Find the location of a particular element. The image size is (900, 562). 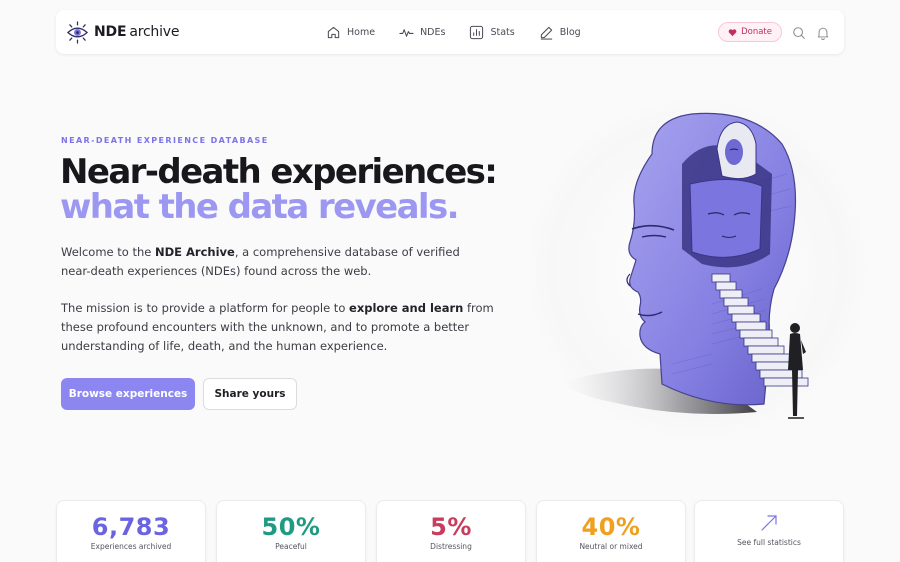

headline-line-2: what the data reveals. is located at coordinates (260, 207).